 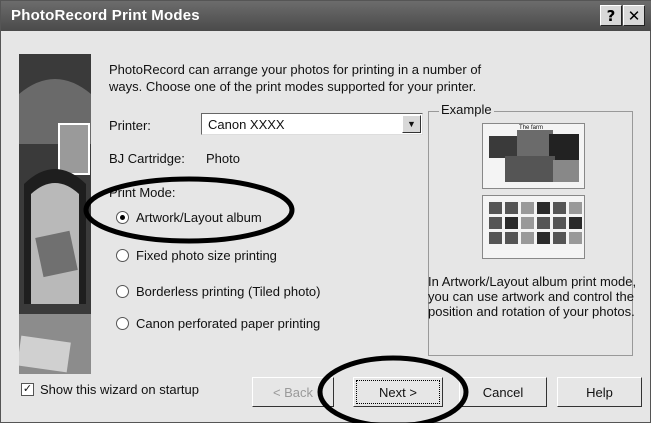 What do you see at coordinates (130, 125) in the screenshot?
I see `printer-label: Printer:` at bounding box center [130, 125].